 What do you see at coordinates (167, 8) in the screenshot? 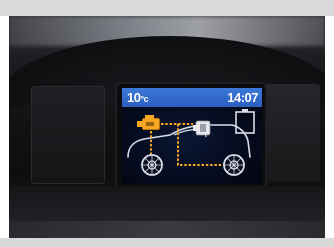
I see `top-border` at bounding box center [167, 8].